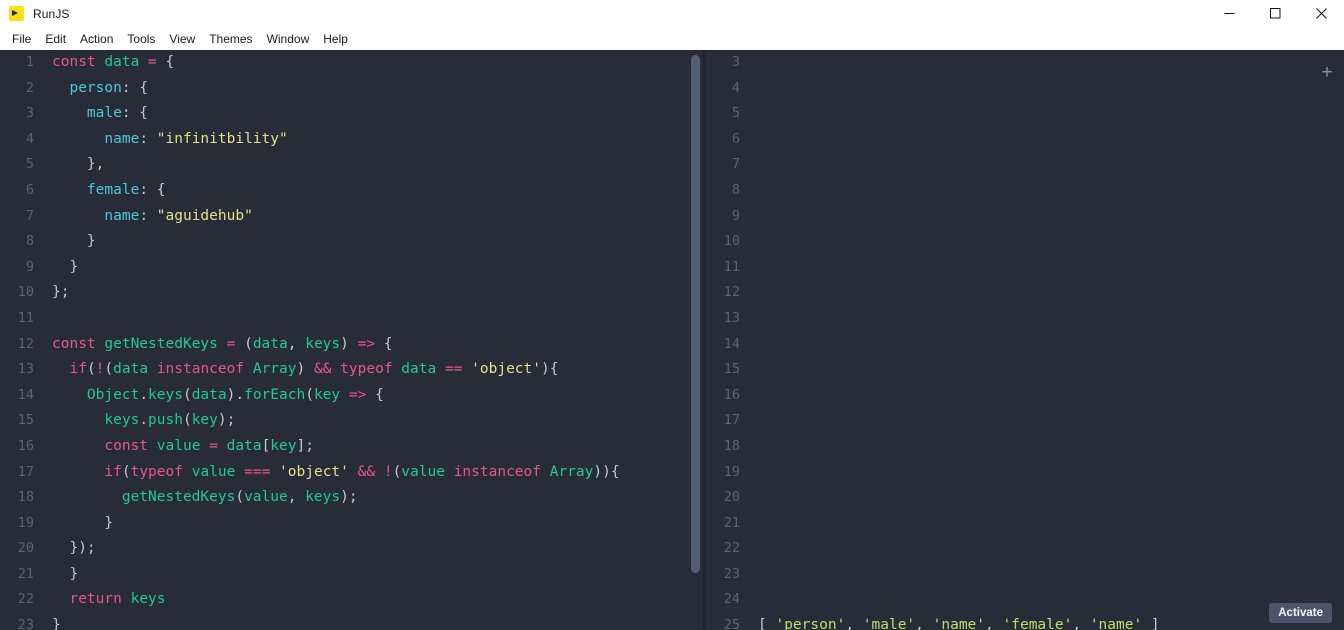  I want to click on token-pun: ){, so click(550, 369).